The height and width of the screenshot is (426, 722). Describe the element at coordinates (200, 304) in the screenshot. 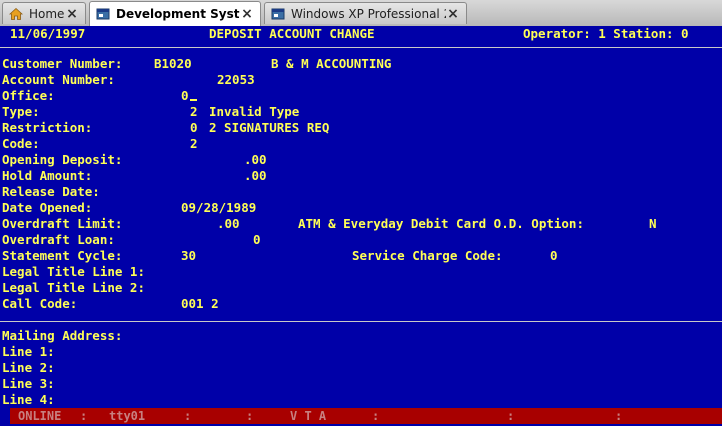

I see `call-code-field: 001 2` at that location.